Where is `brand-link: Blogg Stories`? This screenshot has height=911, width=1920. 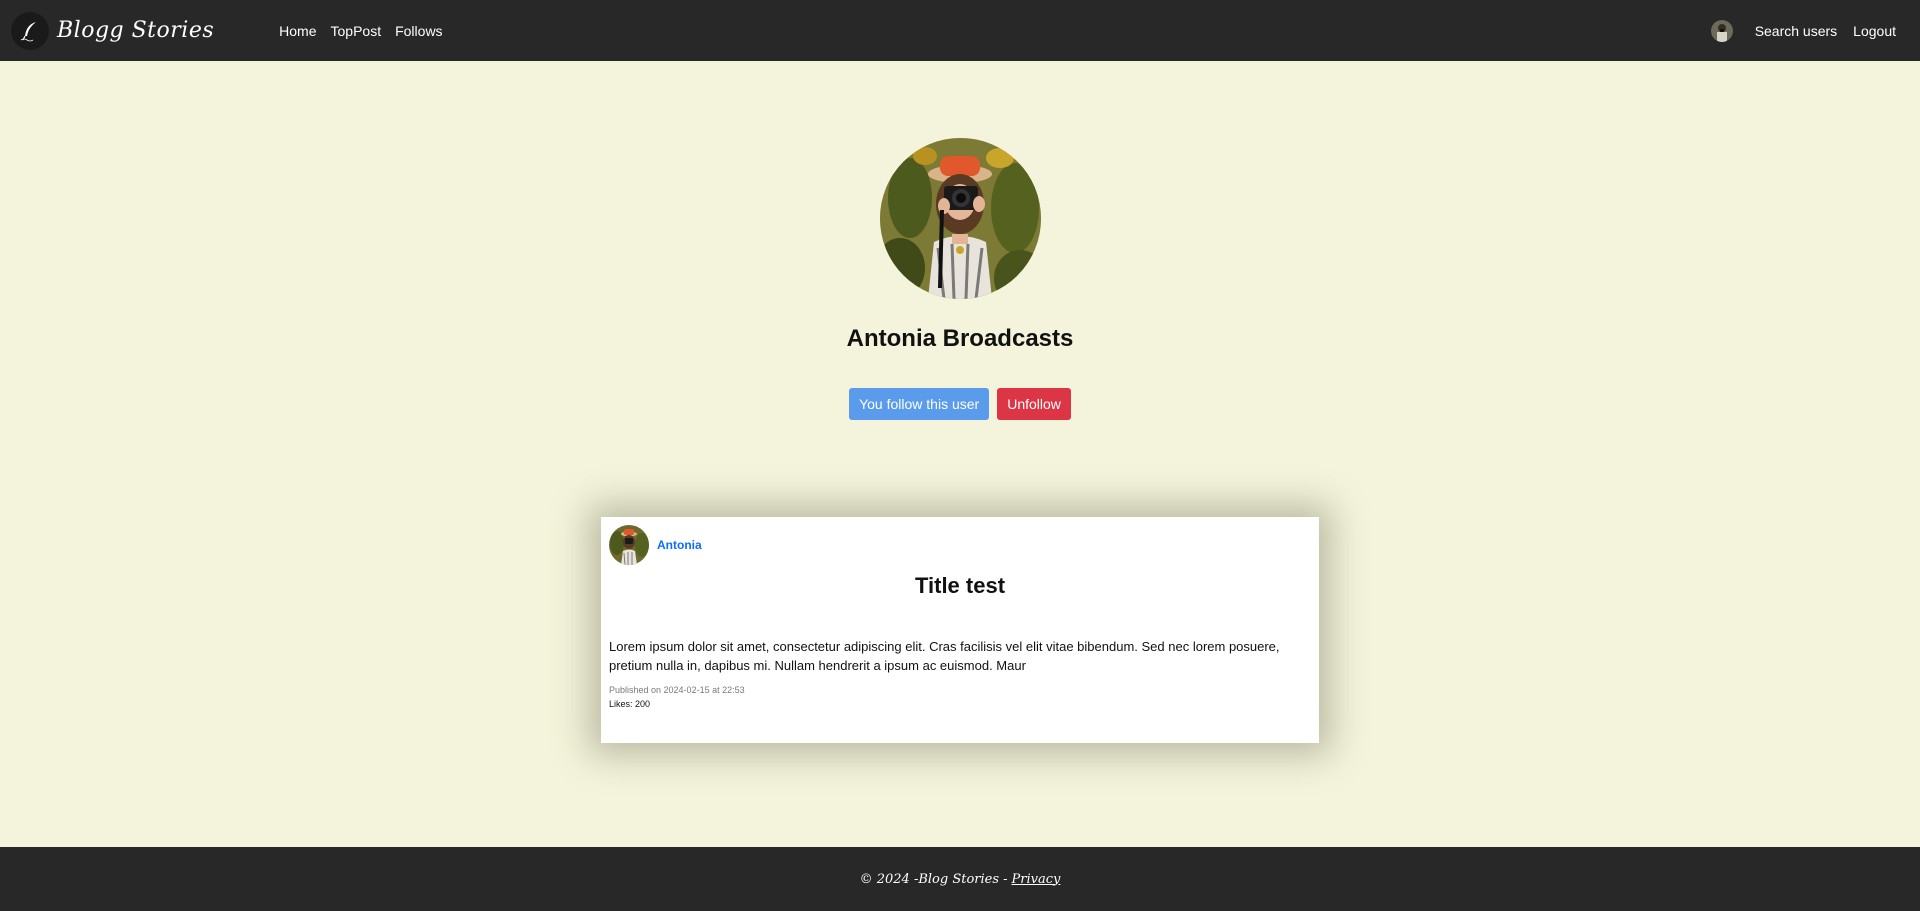
brand-link: Blogg Stories is located at coordinates (113, 30).